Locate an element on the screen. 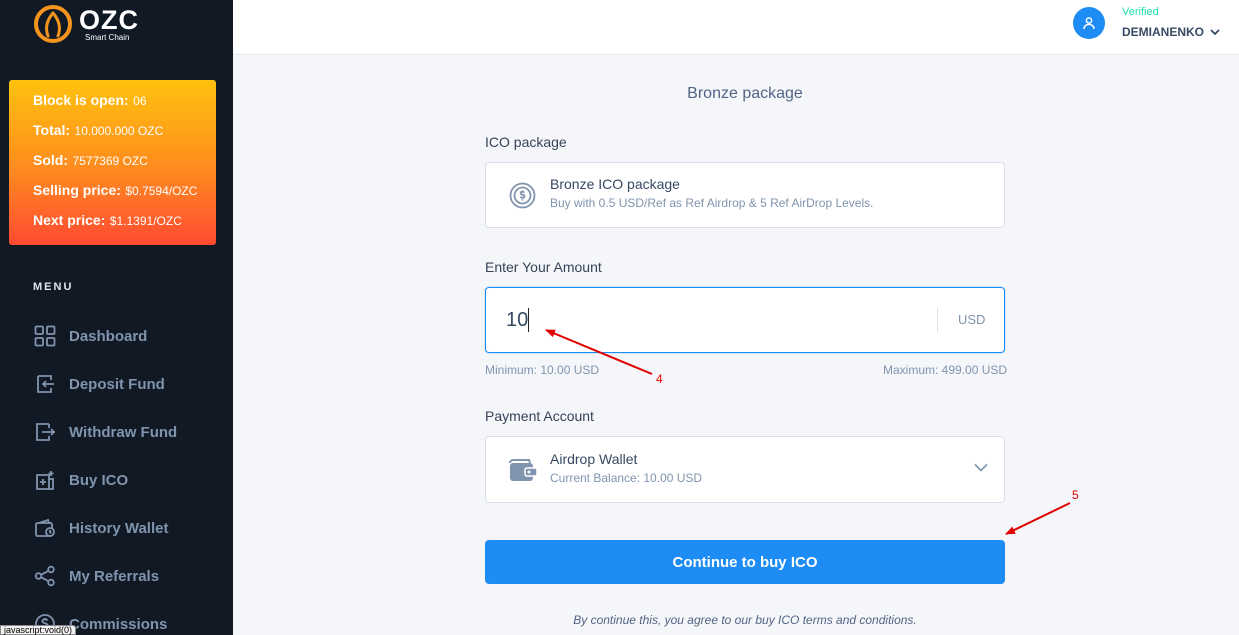 This screenshot has height=635, width=1239. brand-logo: OZC Smart Chain is located at coordinates (86, 24).